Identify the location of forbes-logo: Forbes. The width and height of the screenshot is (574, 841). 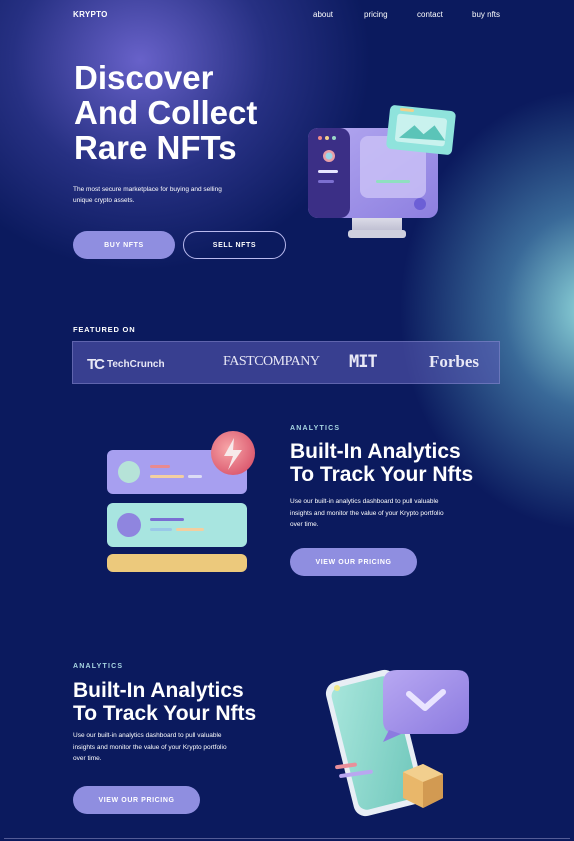
(454, 361).